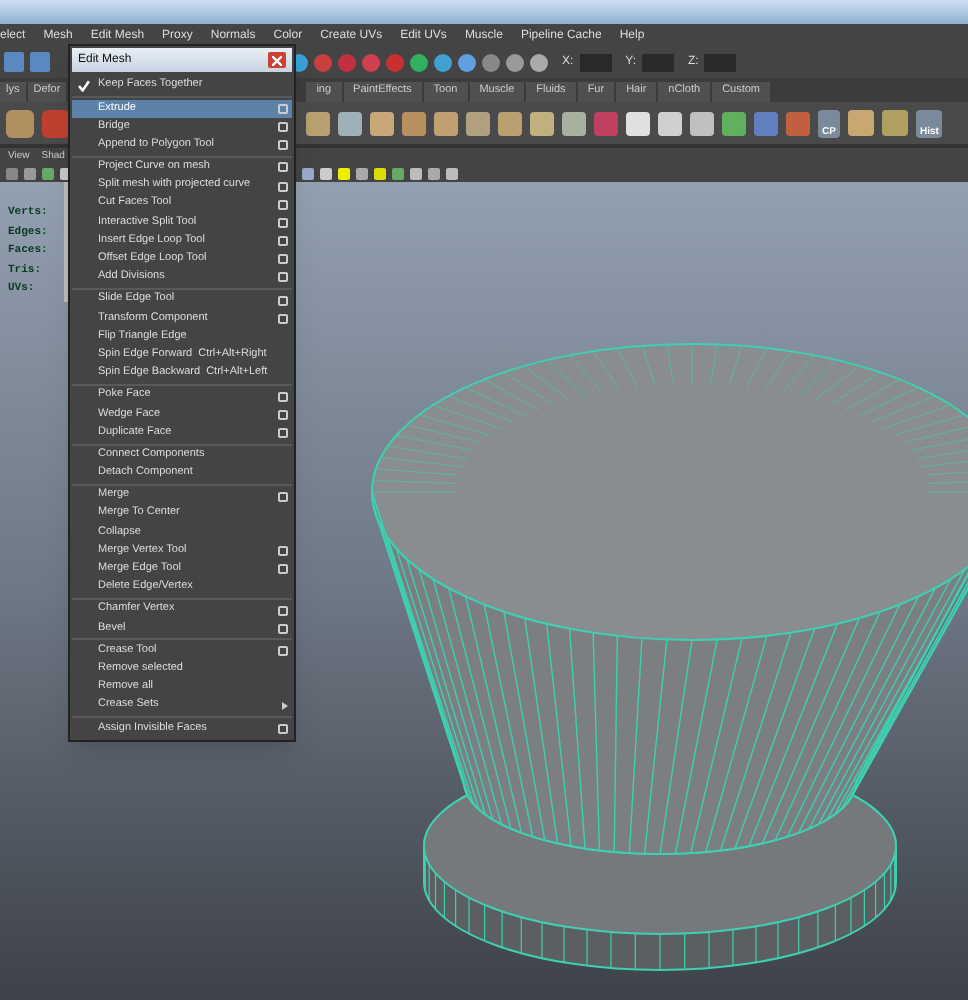 This screenshot has width=968, height=1000. Describe the element at coordinates (285, 706) in the screenshot. I see `submenu-arrow-icon` at that location.